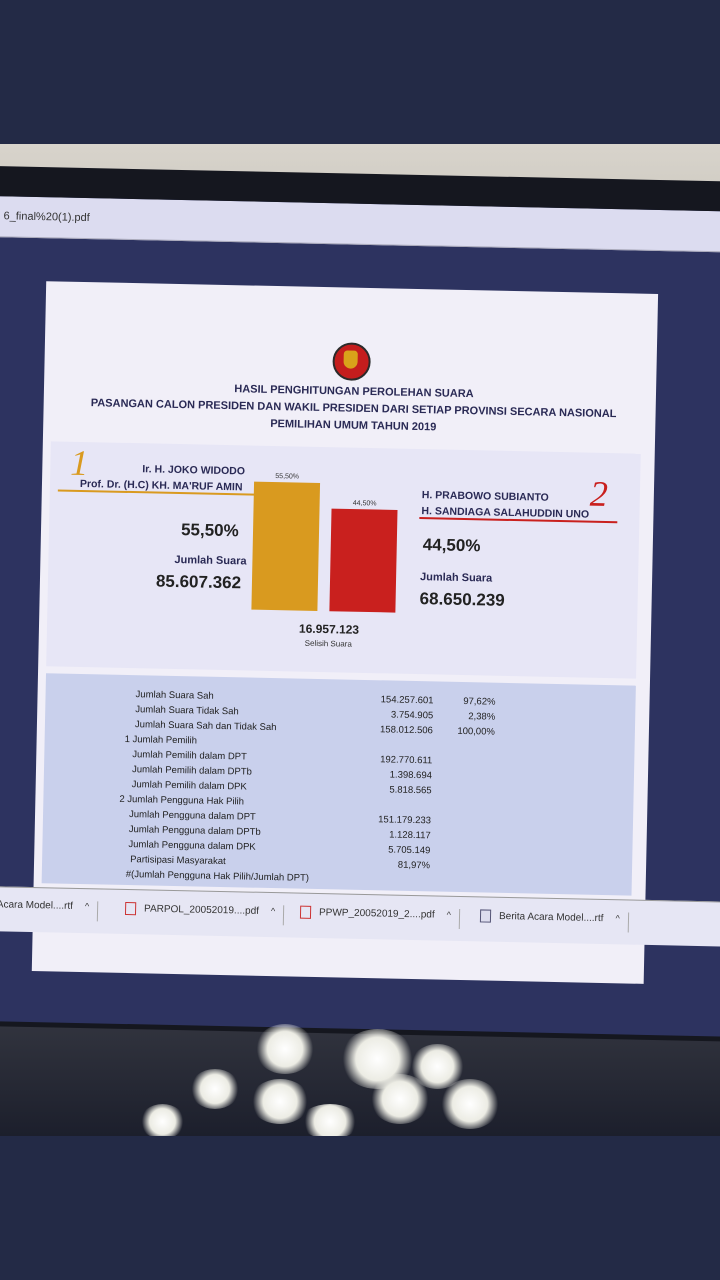 This screenshot has width=720, height=1280. What do you see at coordinates (411, 775) in the screenshot?
I see `stat-value: 1.398.694` at bounding box center [411, 775].